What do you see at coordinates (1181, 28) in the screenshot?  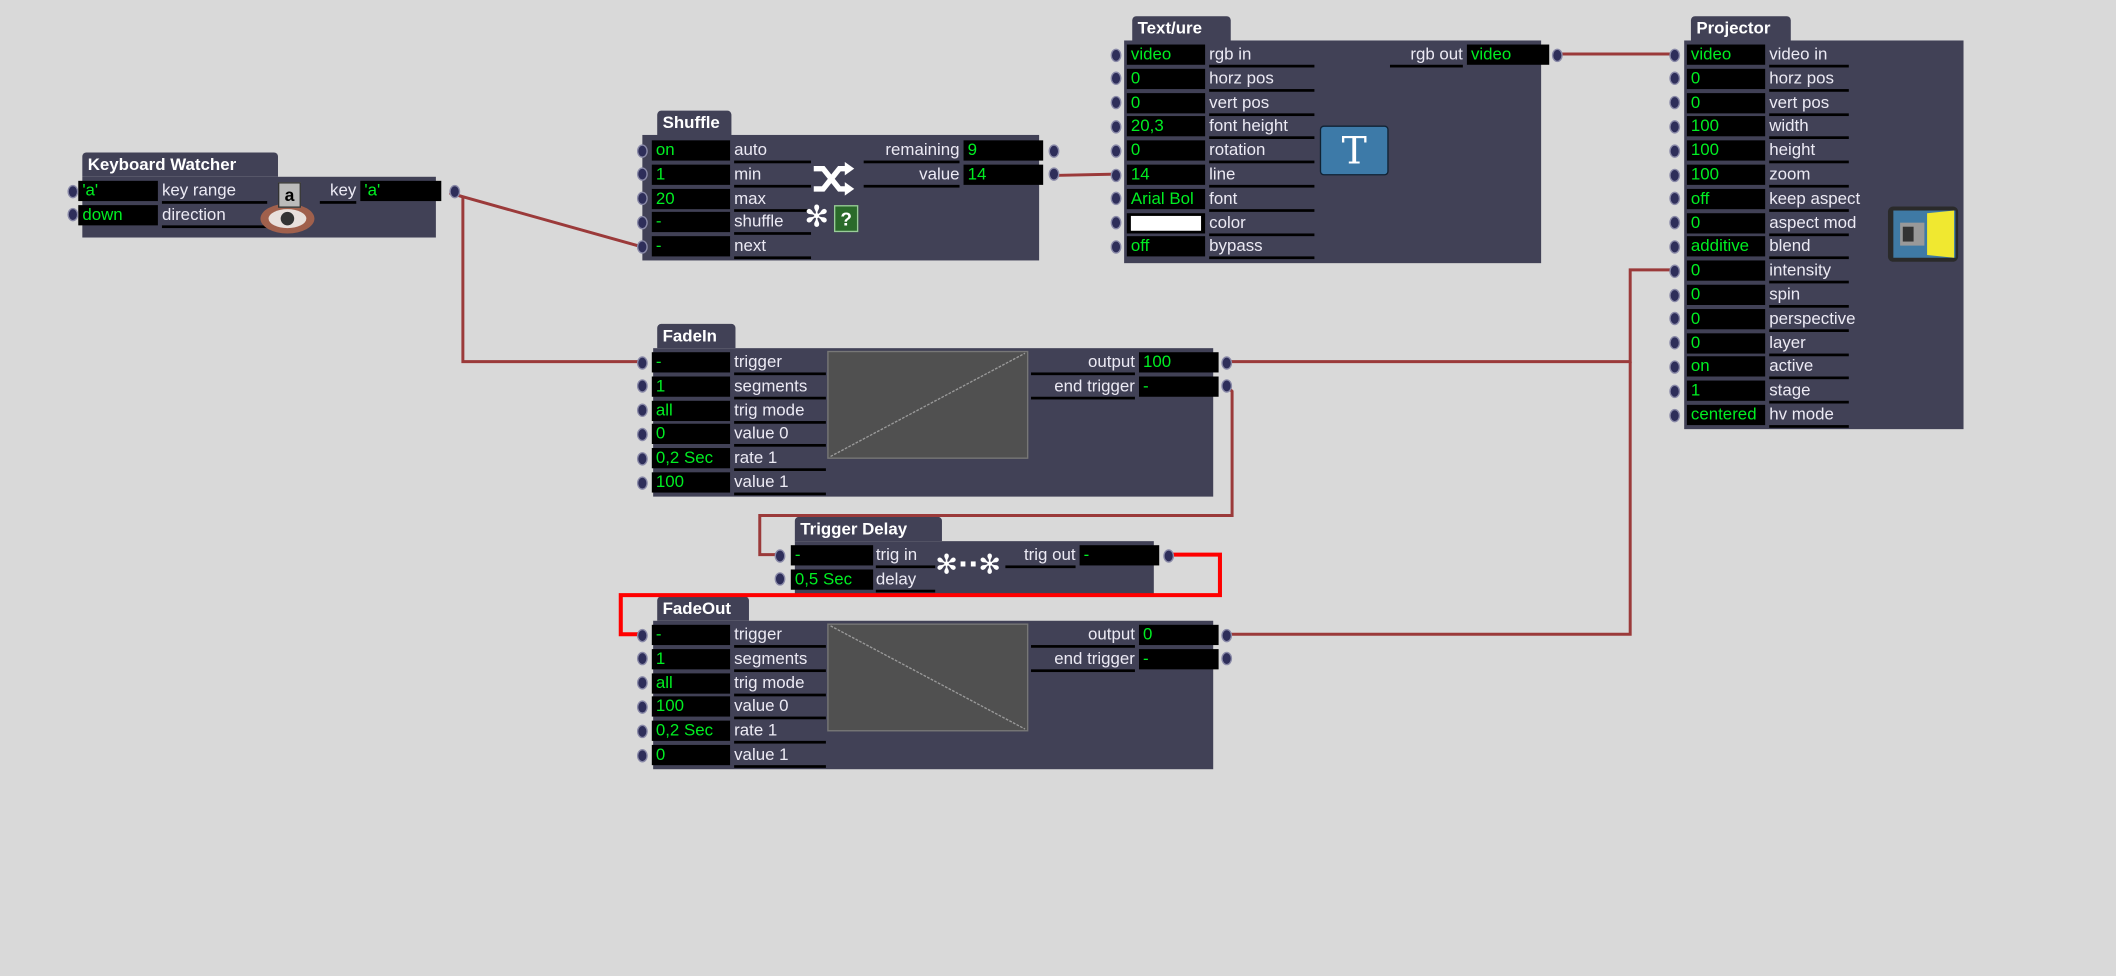 I see `texture-title: Text/ure` at bounding box center [1181, 28].